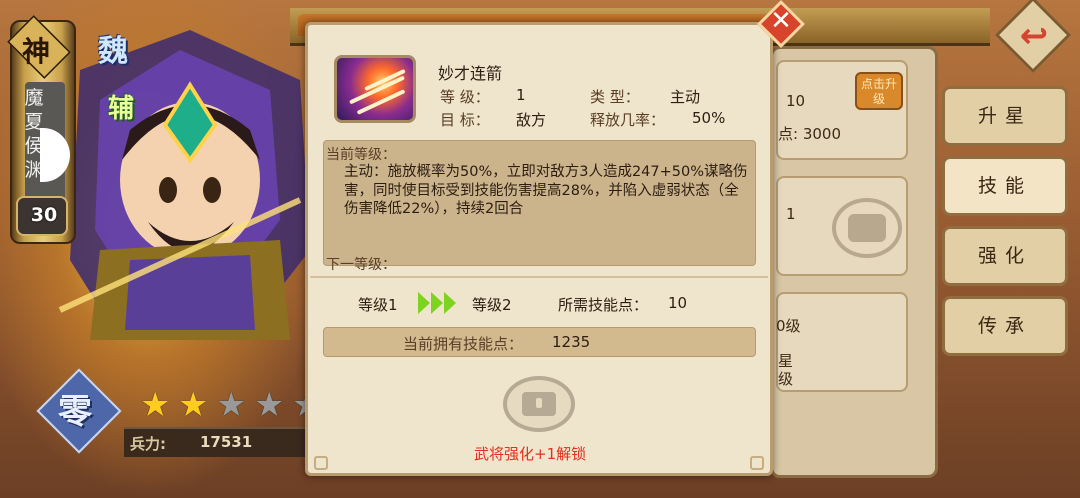 The width and height of the screenshot is (1080, 498). What do you see at coordinates (148, 444) in the screenshot?
I see `power-label: 兵力:` at bounding box center [148, 444].